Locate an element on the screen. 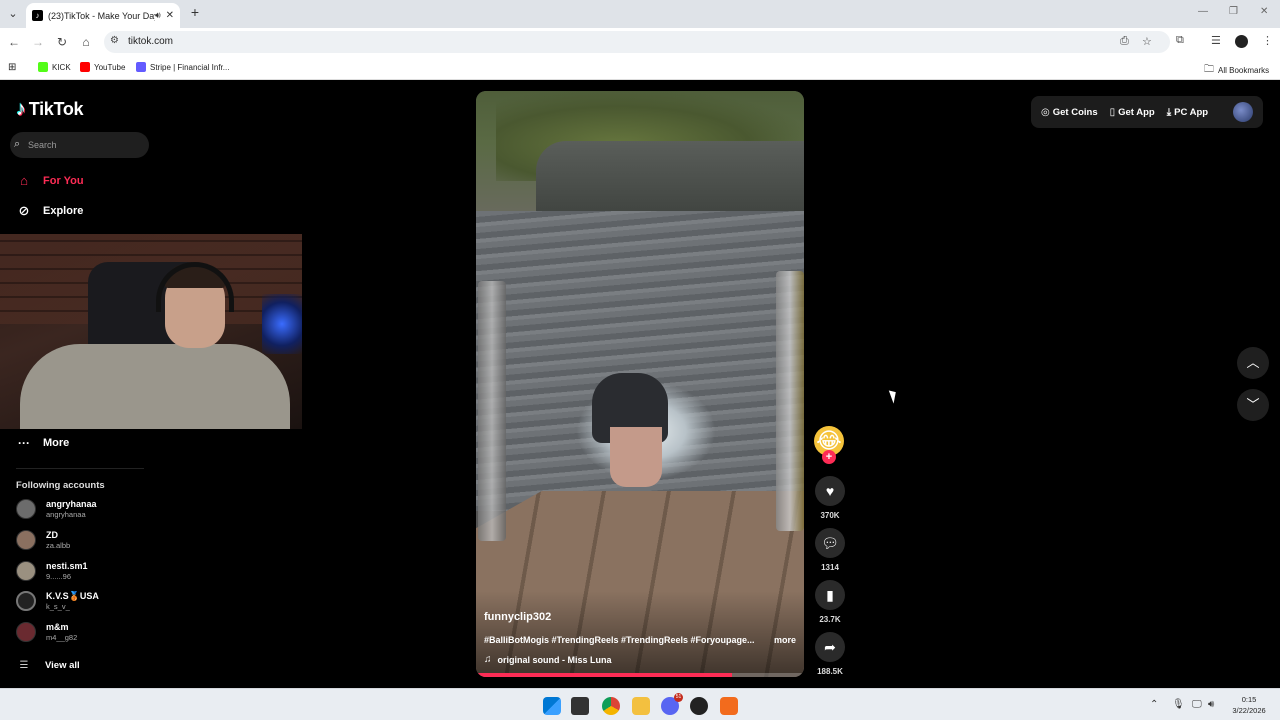 The height and width of the screenshot is (720, 1280). bookmark-youtube: YouTube is located at coordinates (102, 67).